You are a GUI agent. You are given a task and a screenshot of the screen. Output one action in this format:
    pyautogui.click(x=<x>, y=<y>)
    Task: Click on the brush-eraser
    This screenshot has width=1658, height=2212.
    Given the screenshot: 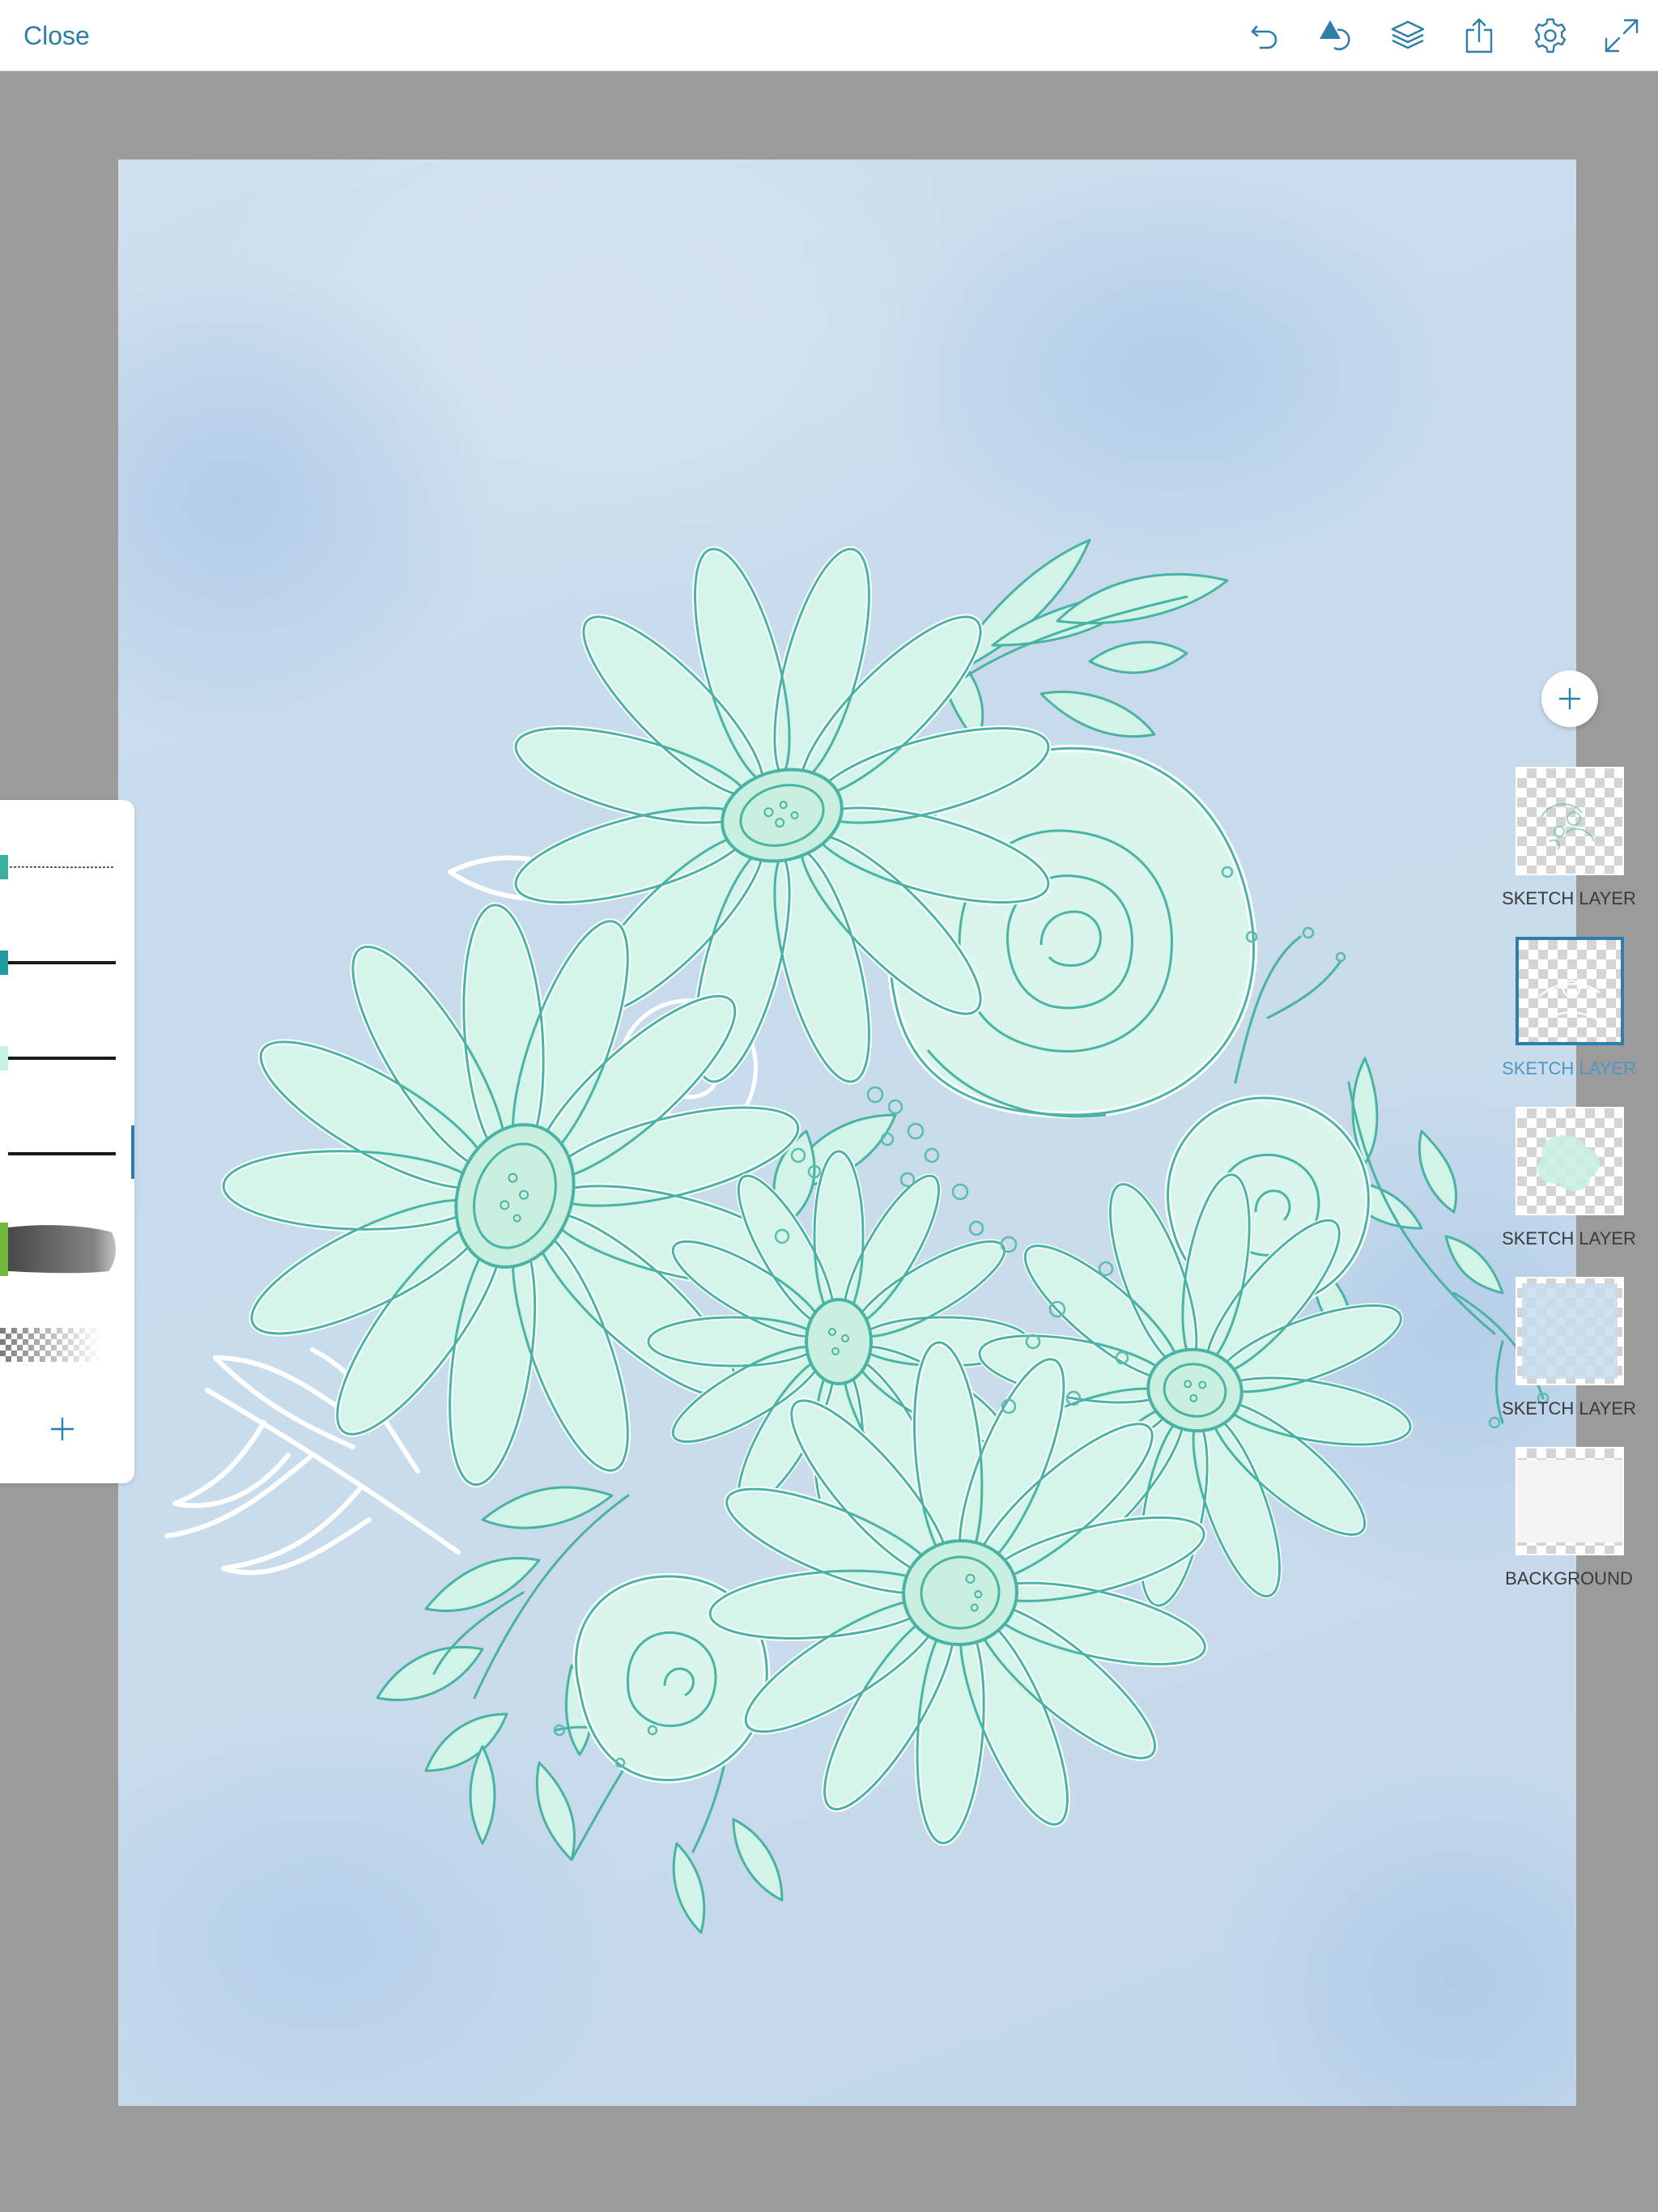 What is the action you would take?
    pyautogui.click(x=60, y=1345)
    